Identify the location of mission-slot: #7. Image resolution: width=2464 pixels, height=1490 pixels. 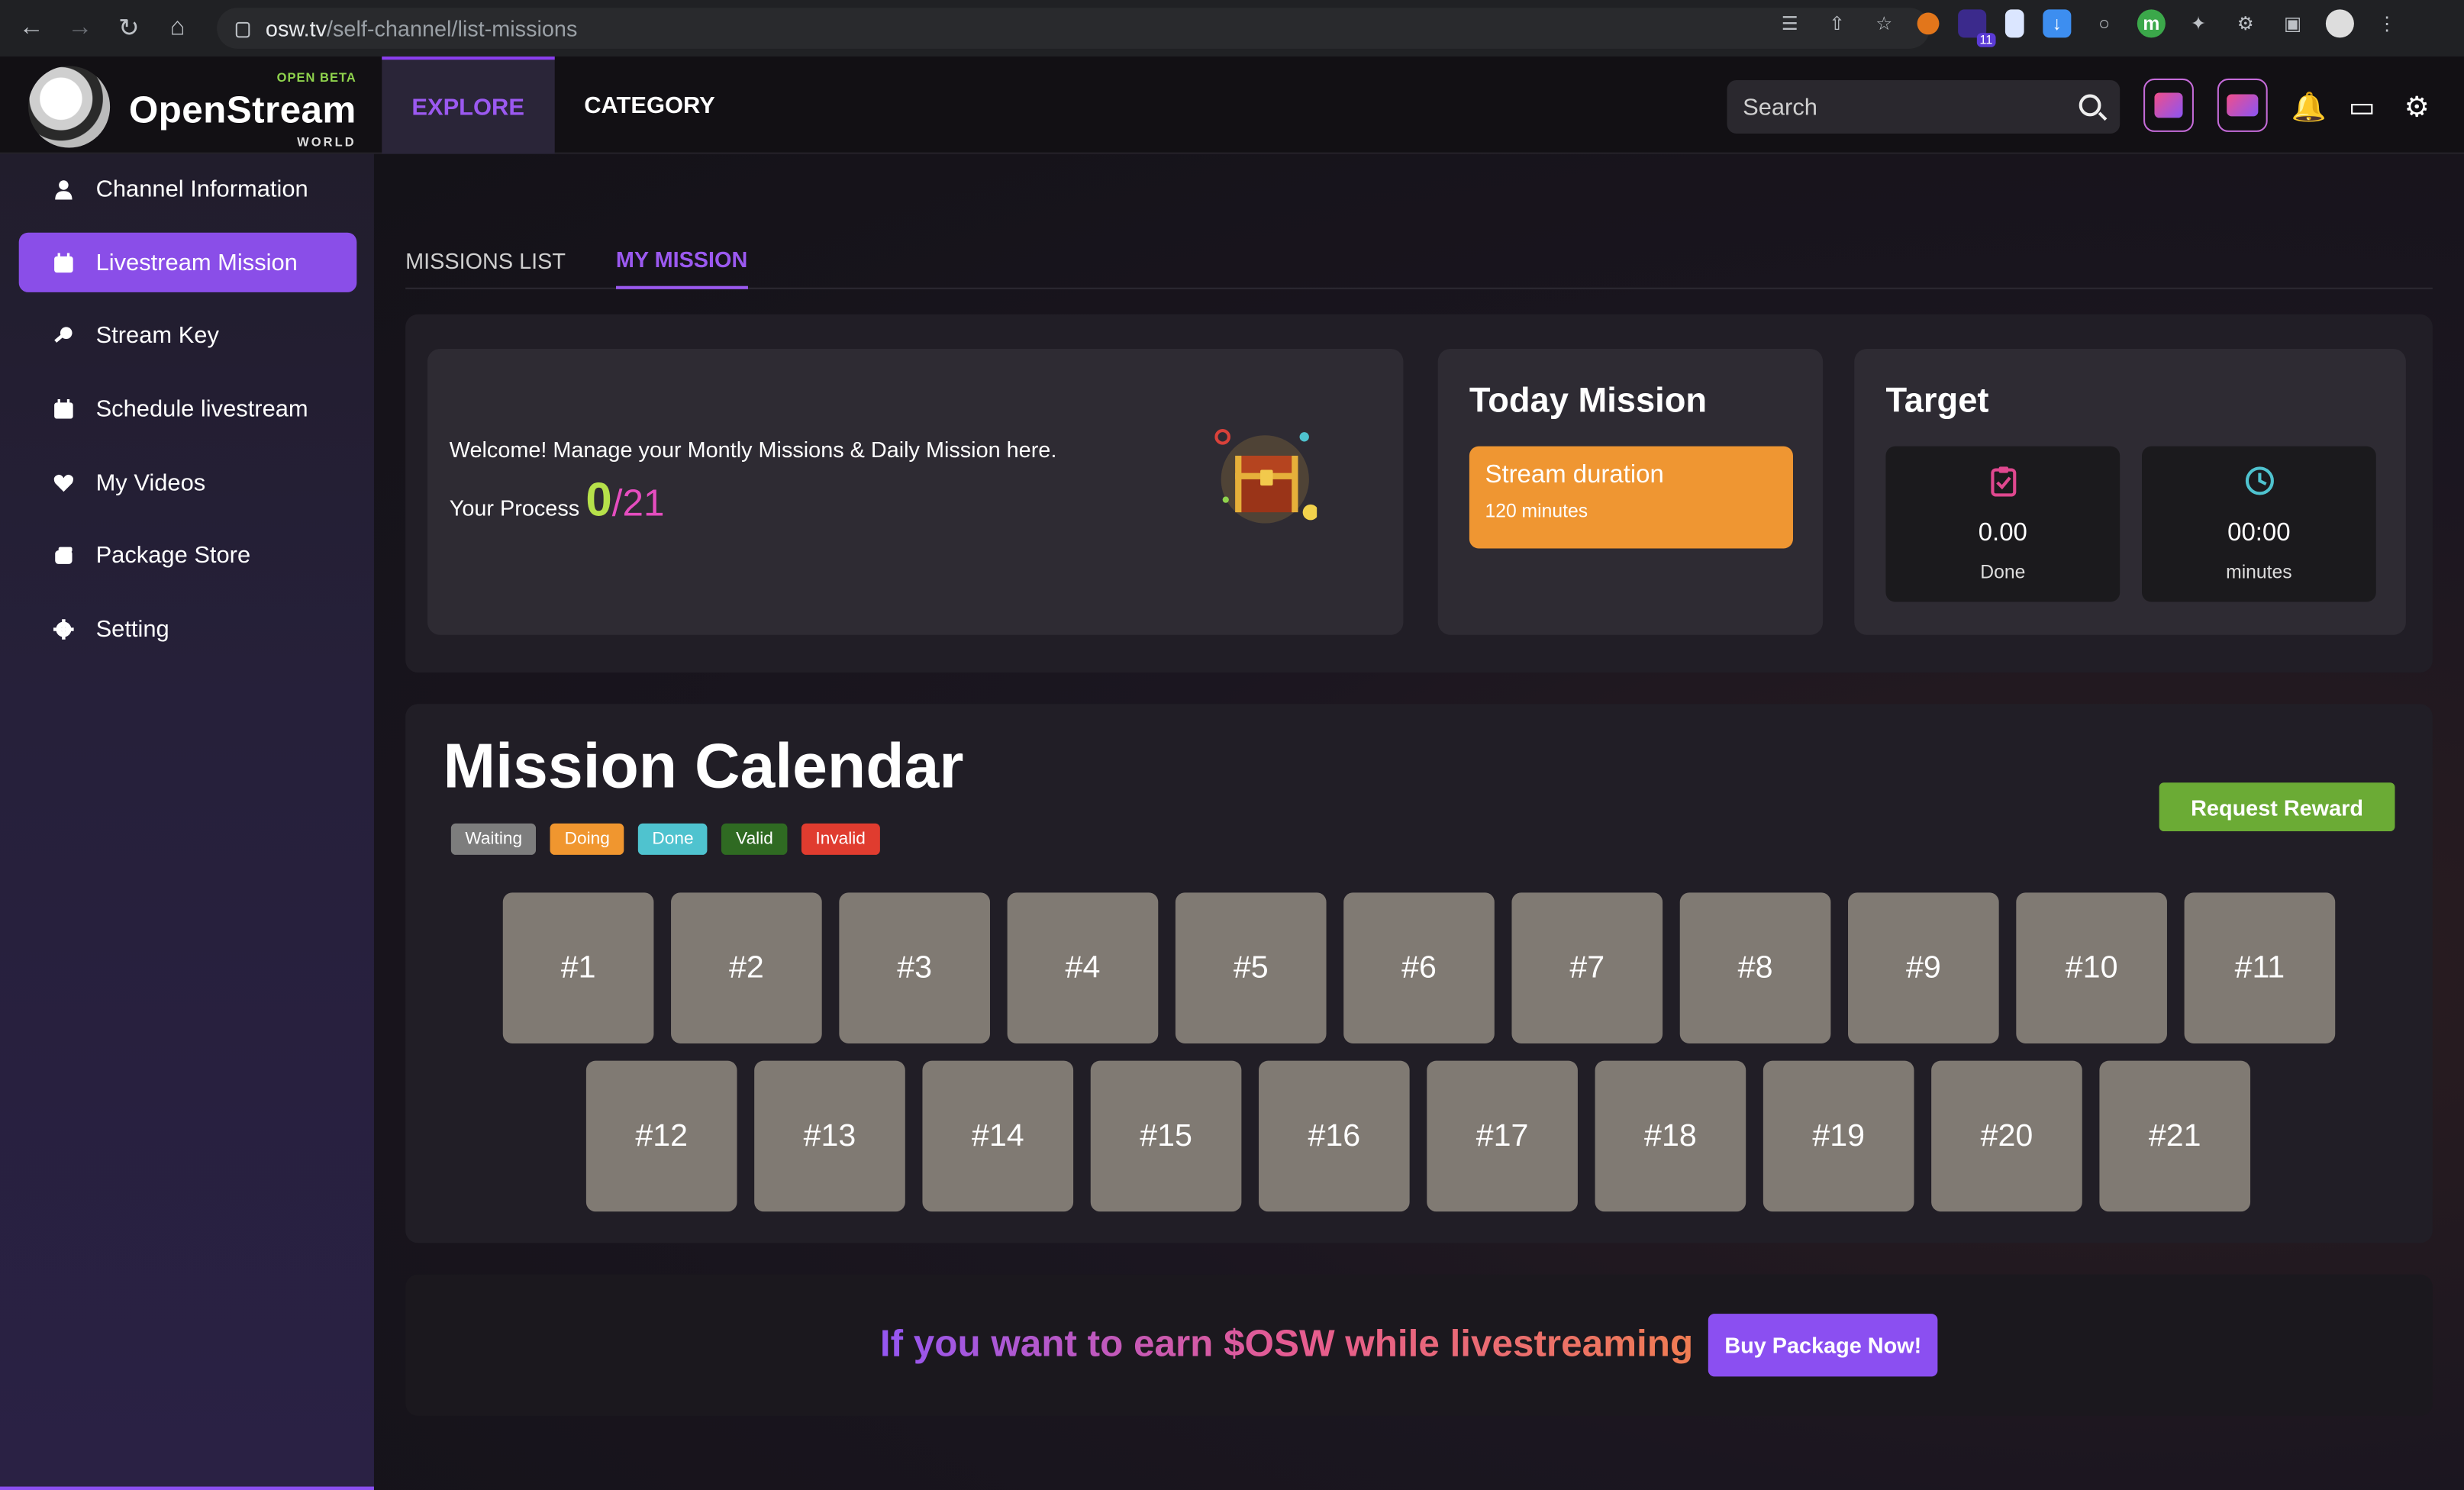
(1587, 967).